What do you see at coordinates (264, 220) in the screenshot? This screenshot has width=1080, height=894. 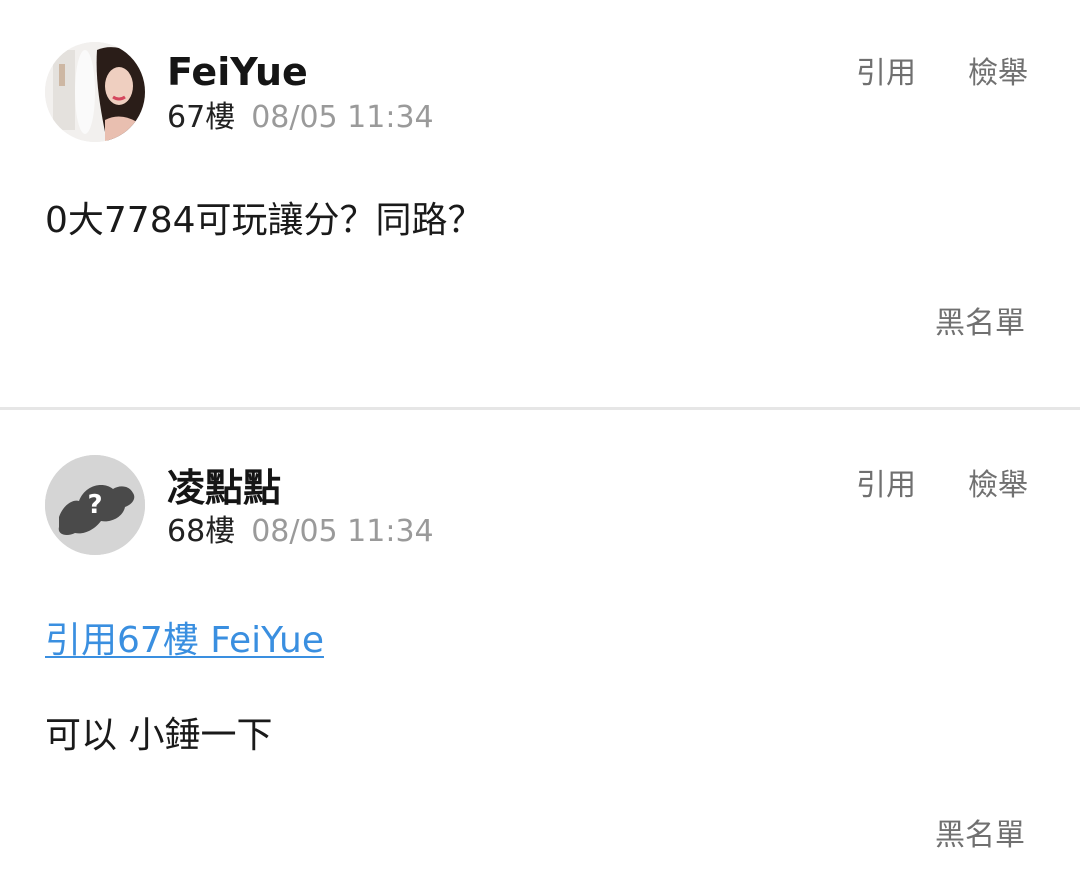 I see `post-content: 0大7784可玩讓分？同路？` at bounding box center [264, 220].